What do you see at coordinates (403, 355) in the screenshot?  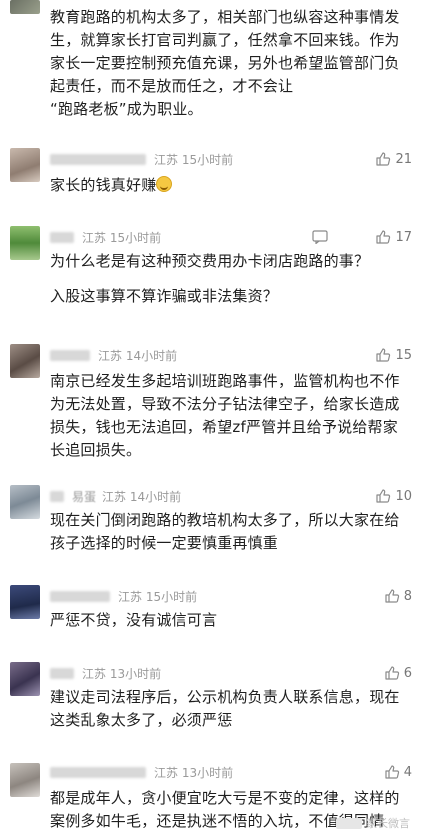 I see `like-count: 15` at bounding box center [403, 355].